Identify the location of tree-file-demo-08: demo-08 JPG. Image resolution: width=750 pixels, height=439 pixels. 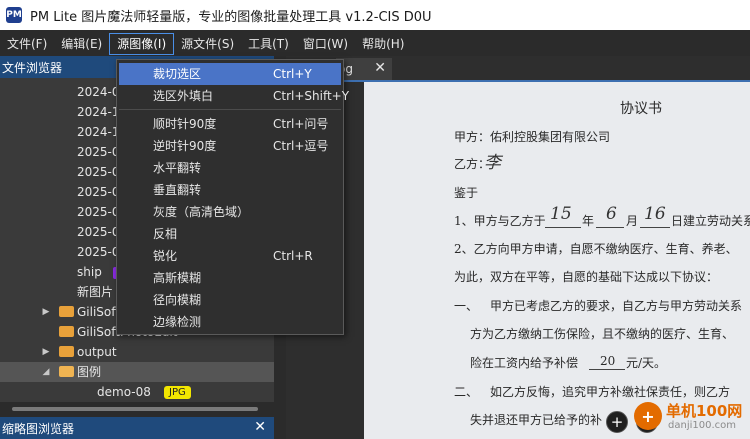
(137, 392).